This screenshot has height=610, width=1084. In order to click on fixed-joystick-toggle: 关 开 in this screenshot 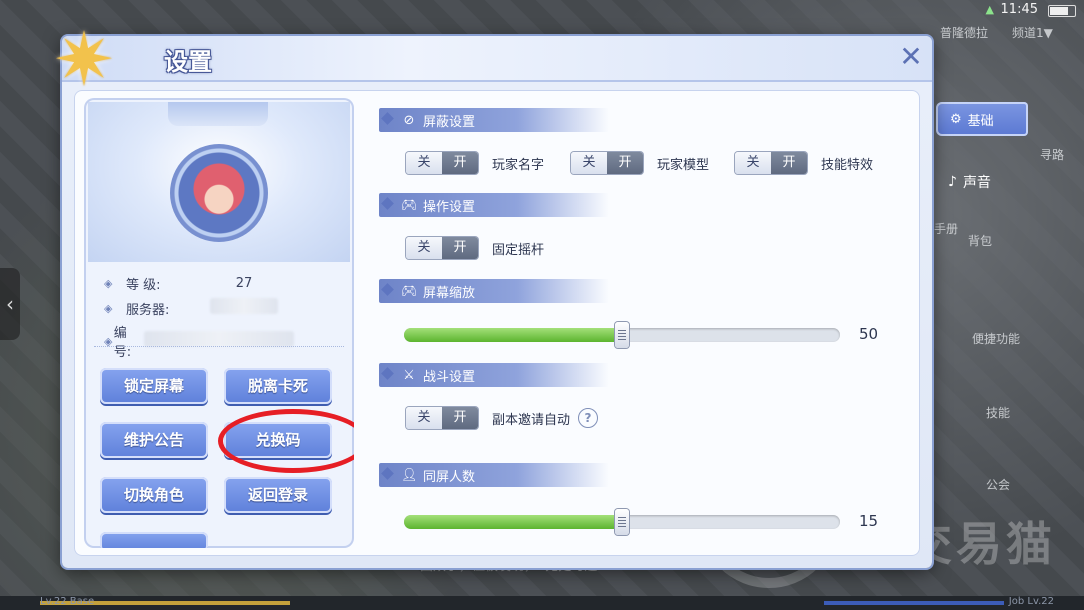, I will do `click(442, 248)`.